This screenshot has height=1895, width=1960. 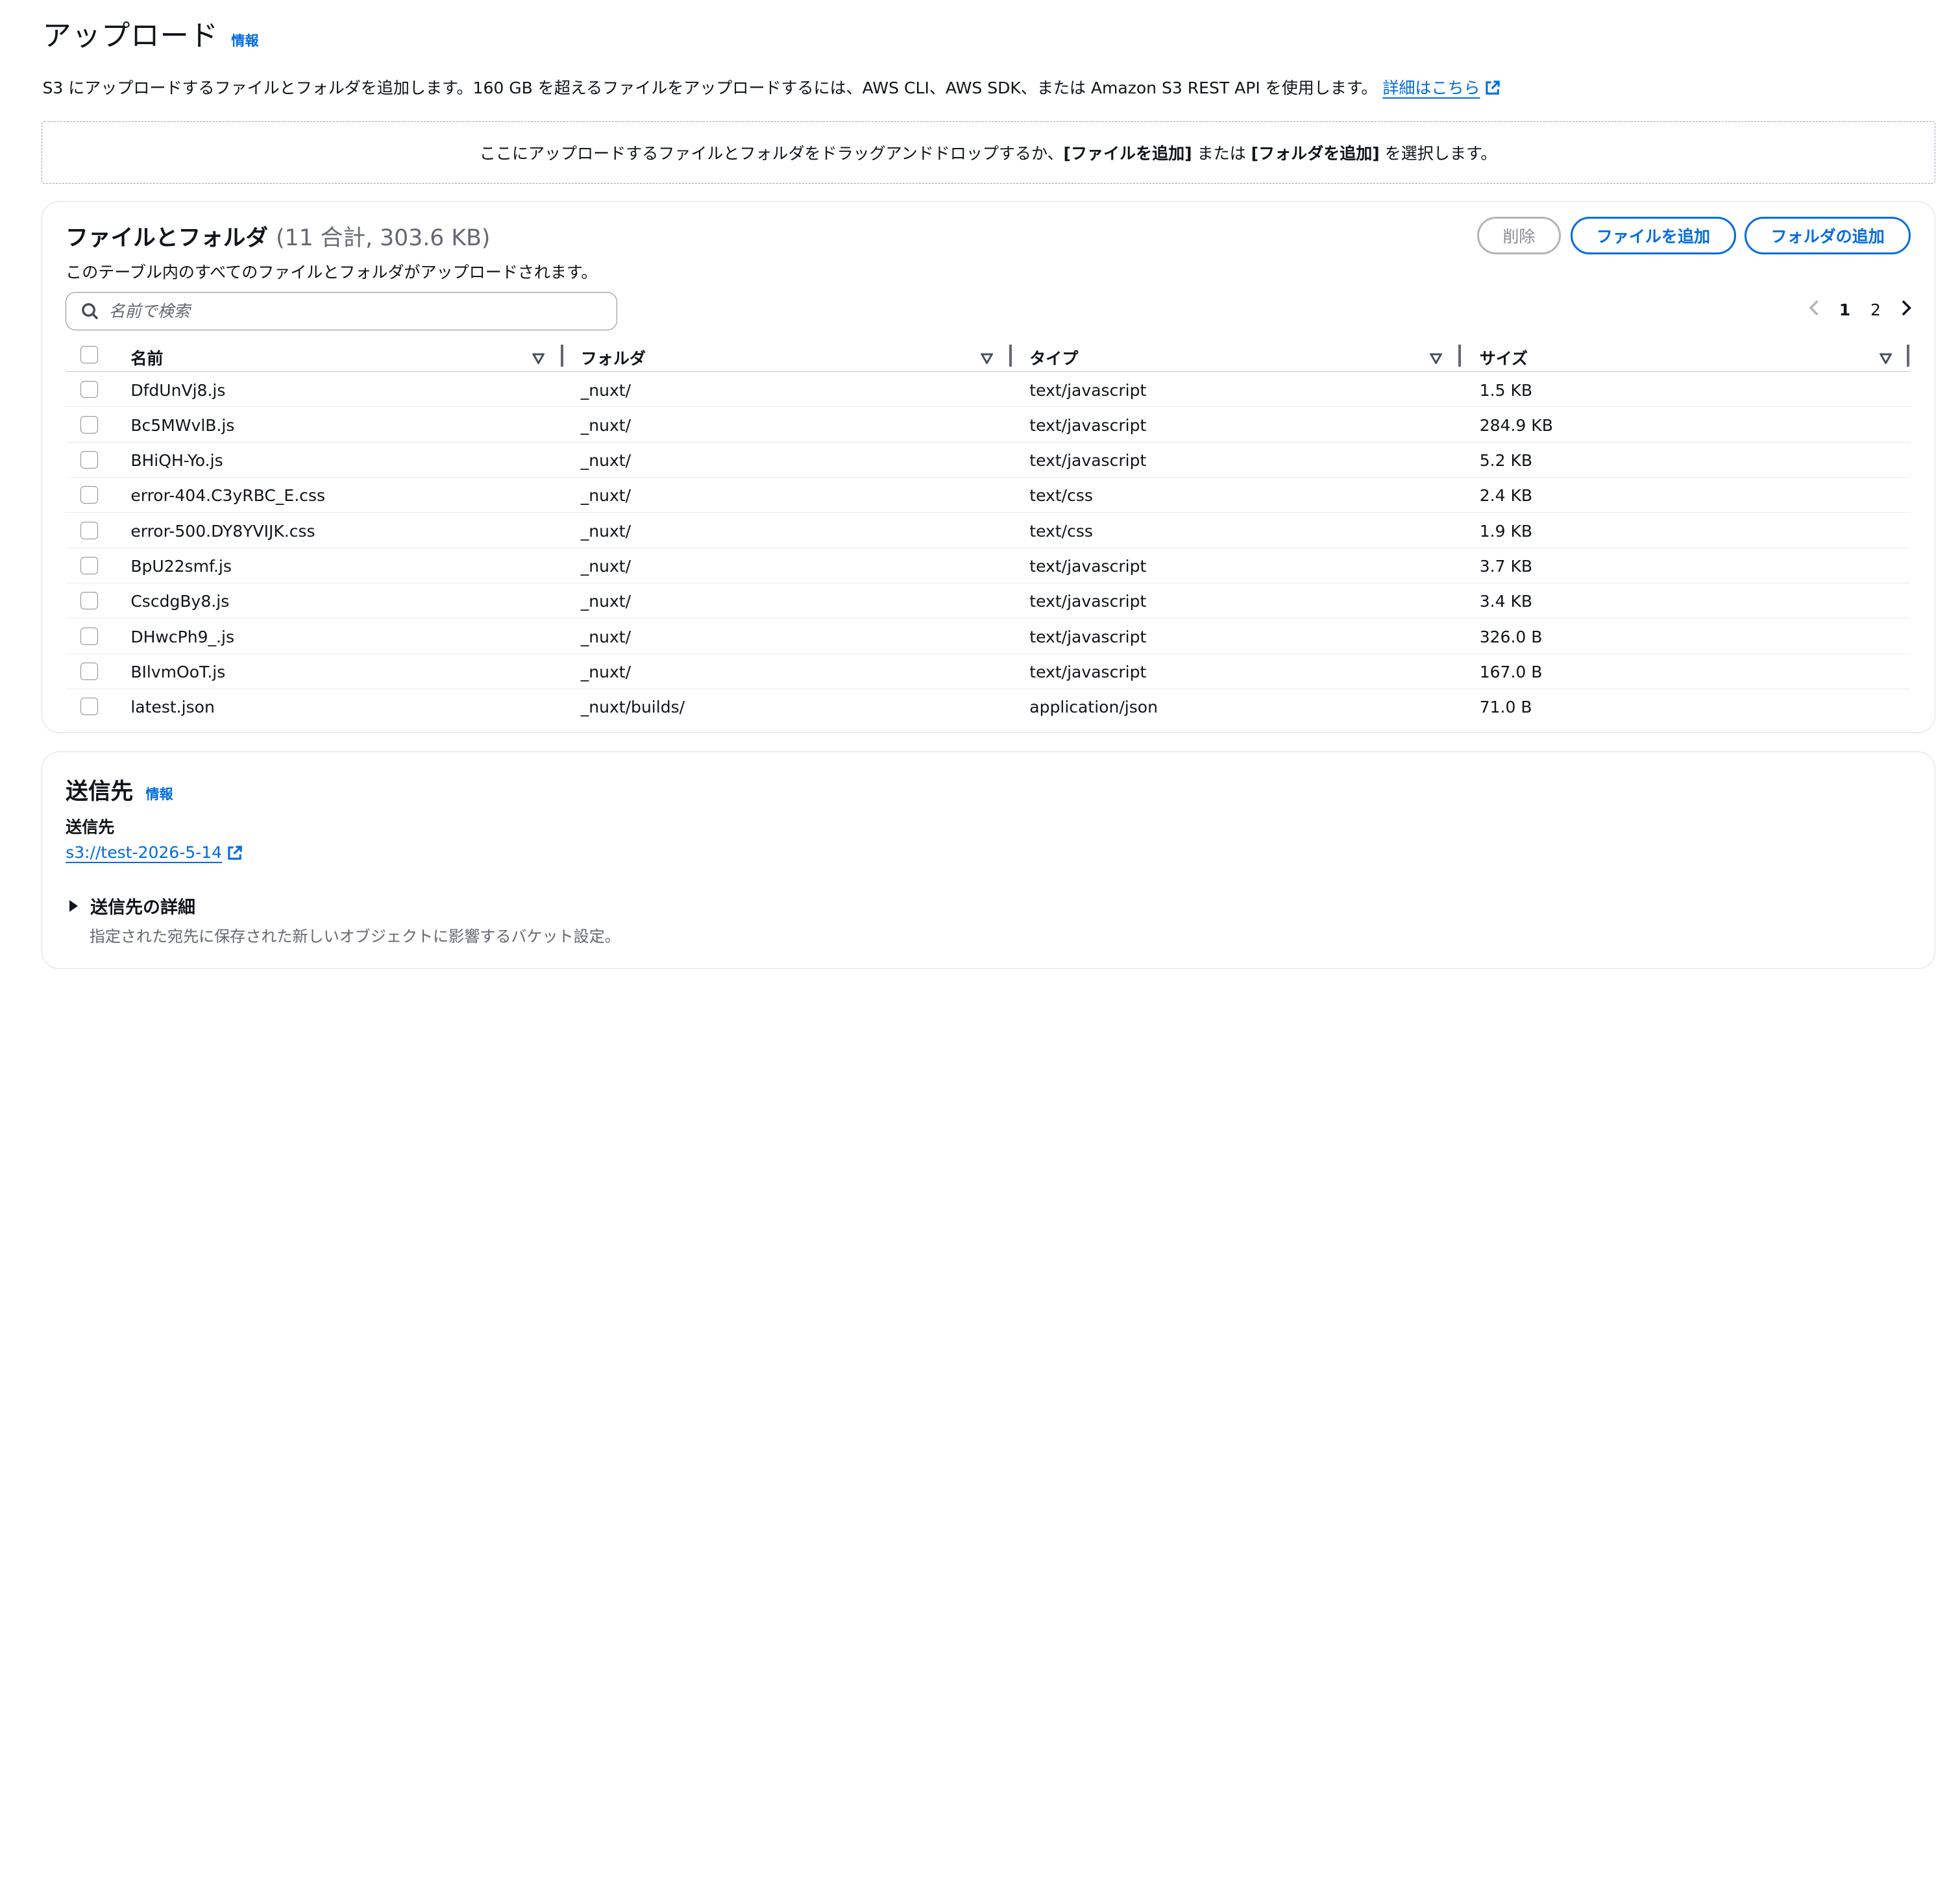 I want to click on destination-details-description: 指定された宛先に保存された新しいオブジェクトに影響するバケット設定。, so click(x=354, y=936).